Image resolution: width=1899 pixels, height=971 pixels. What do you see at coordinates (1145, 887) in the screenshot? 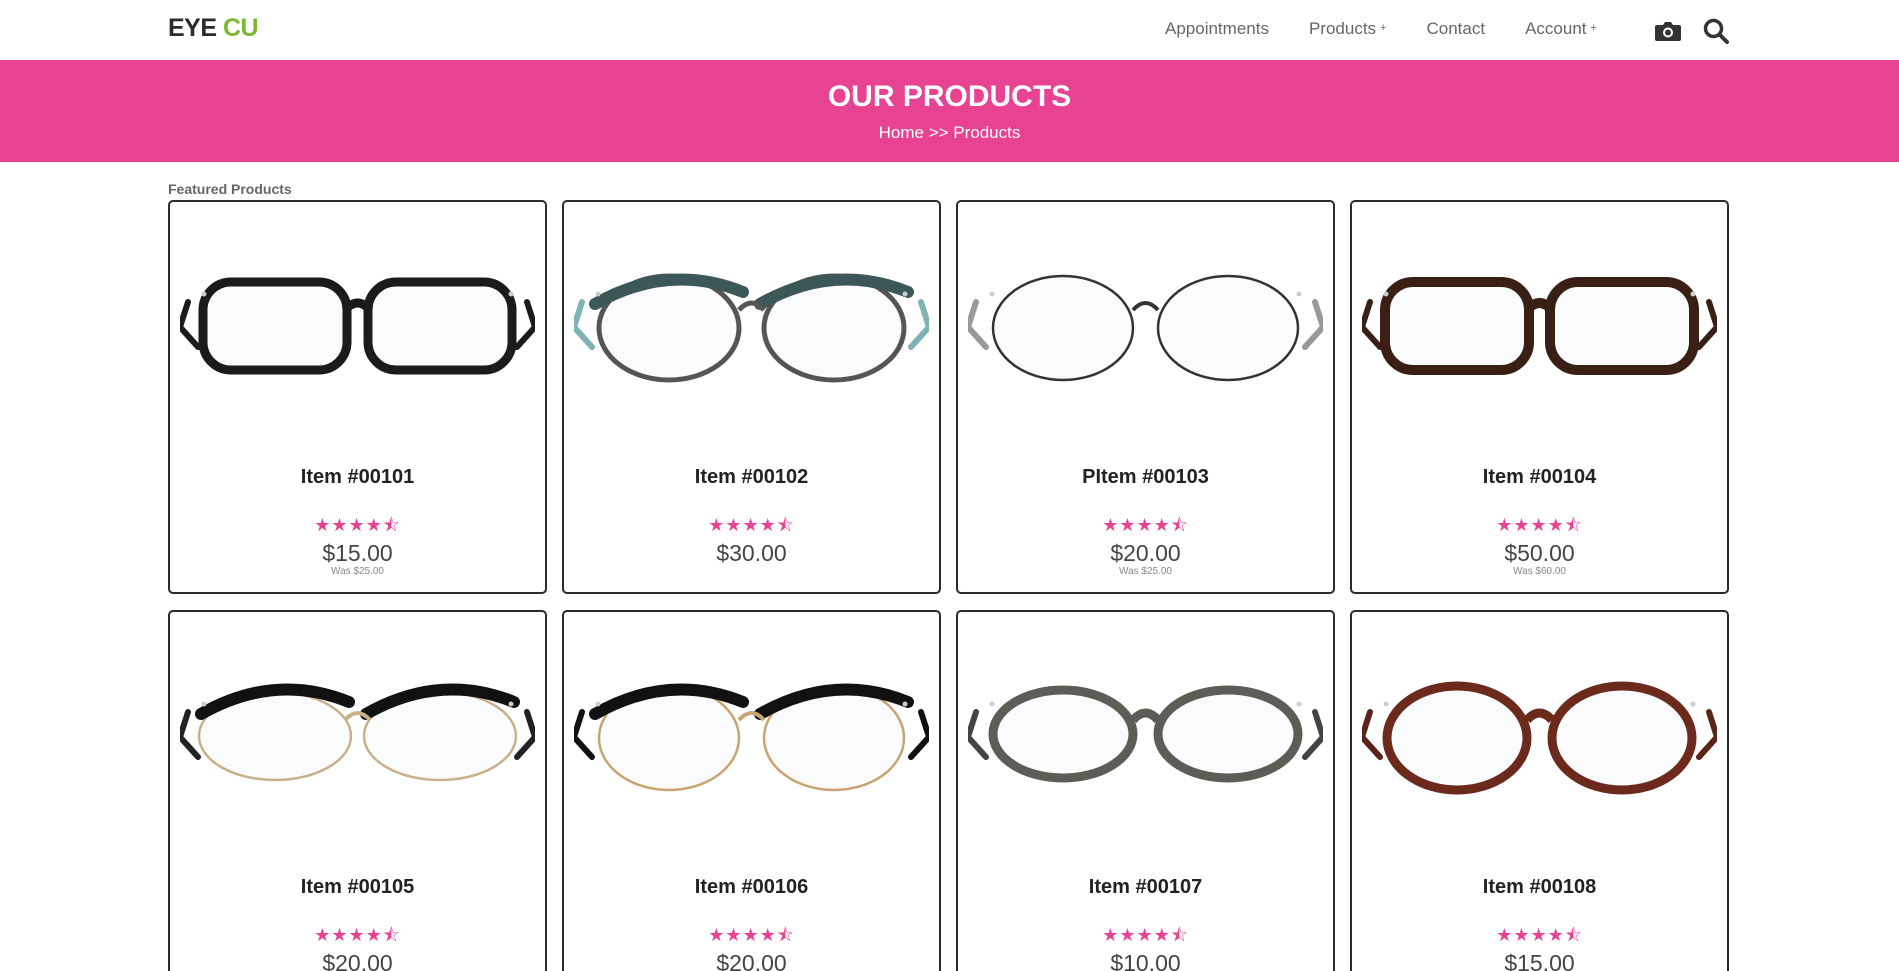
I see `product-name: Item #00107` at bounding box center [1145, 887].